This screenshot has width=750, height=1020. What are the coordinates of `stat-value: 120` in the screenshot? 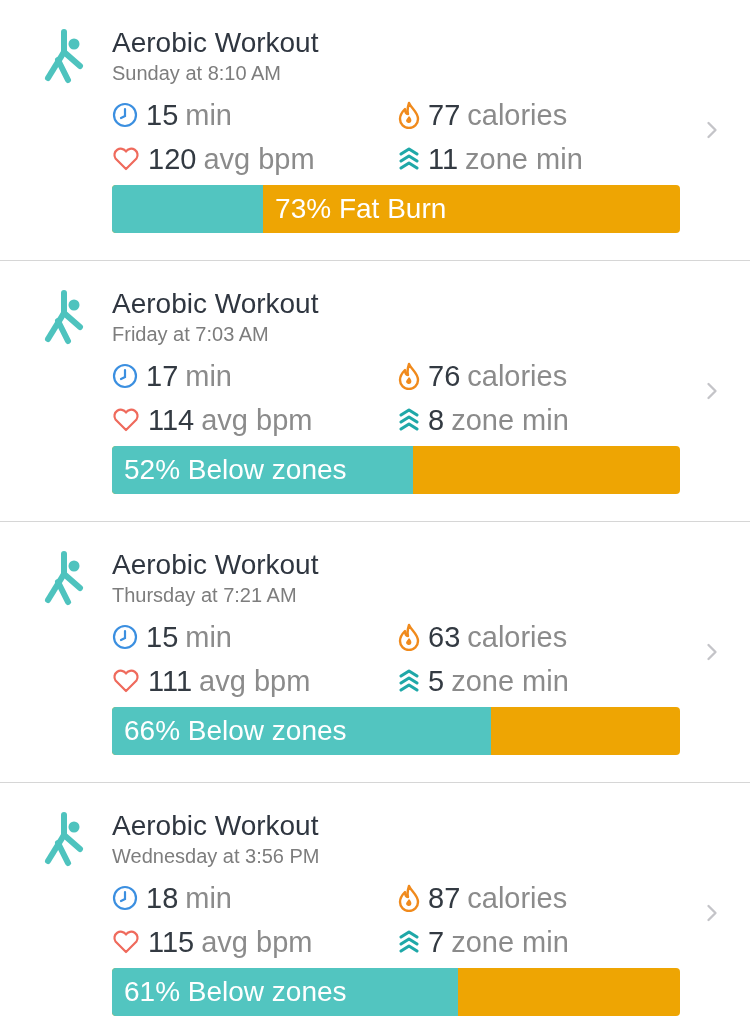 It's located at (172, 159).